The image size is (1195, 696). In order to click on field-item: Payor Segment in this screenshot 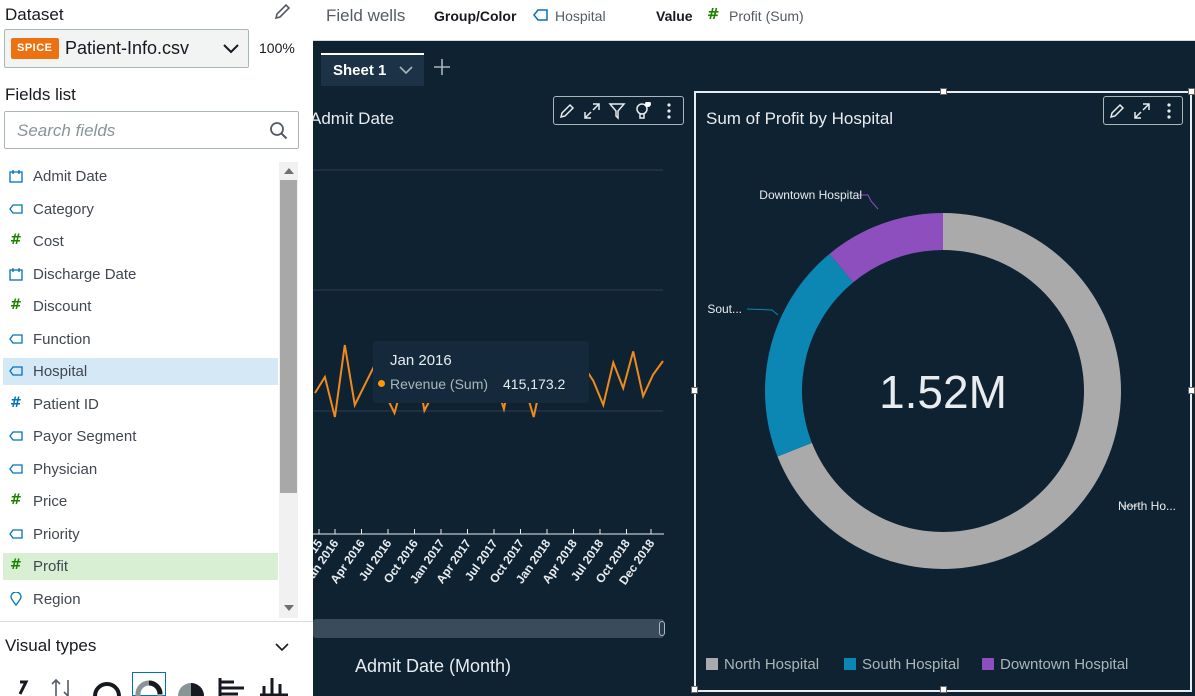, I will do `click(140, 436)`.